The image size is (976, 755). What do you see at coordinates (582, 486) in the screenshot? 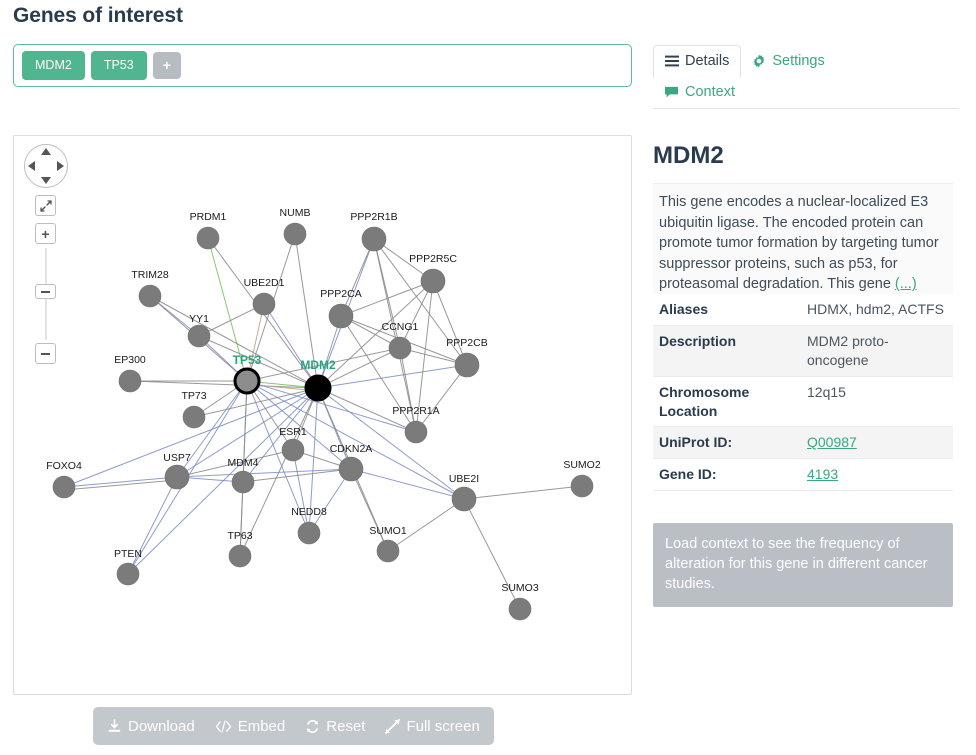
I see `graph-node-sumo2` at bounding box center [582, 486].